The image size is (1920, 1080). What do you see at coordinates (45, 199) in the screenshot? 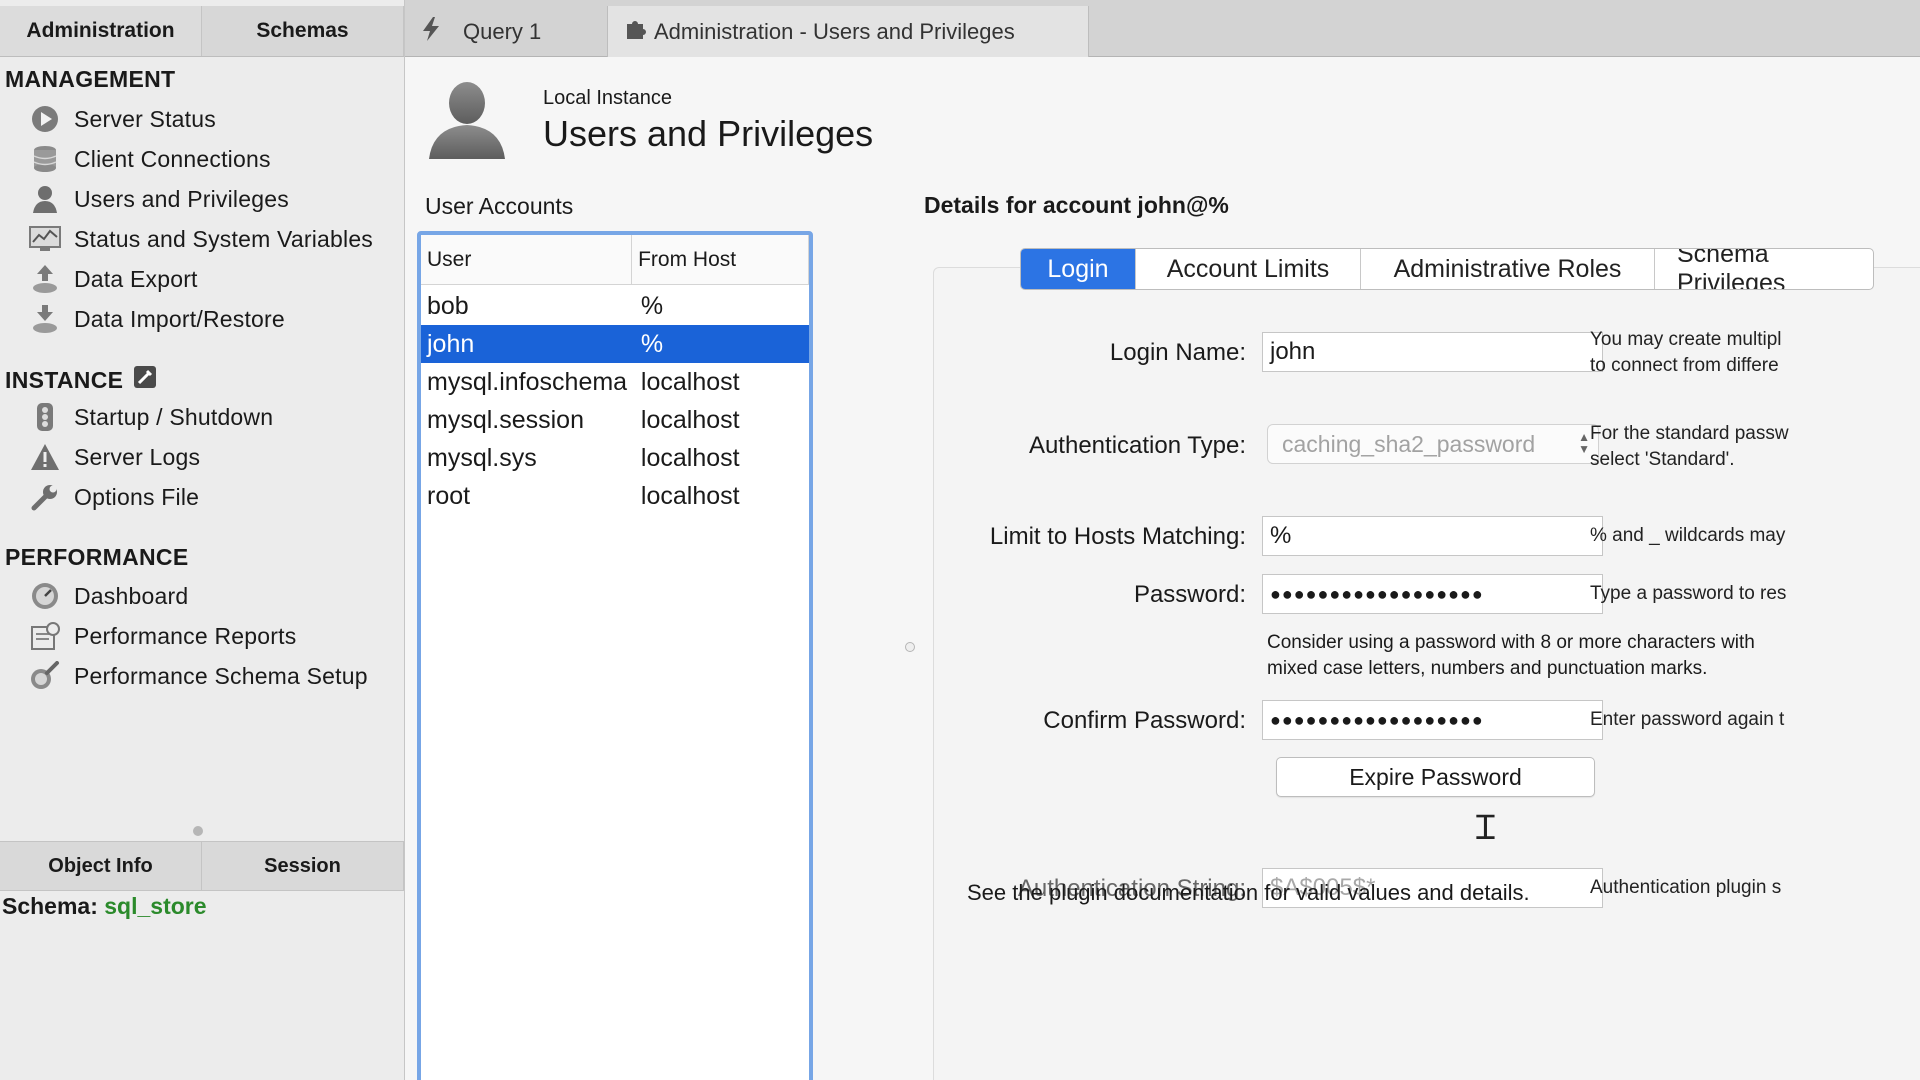
I see `user-icon` at bounding box center [45, 199].